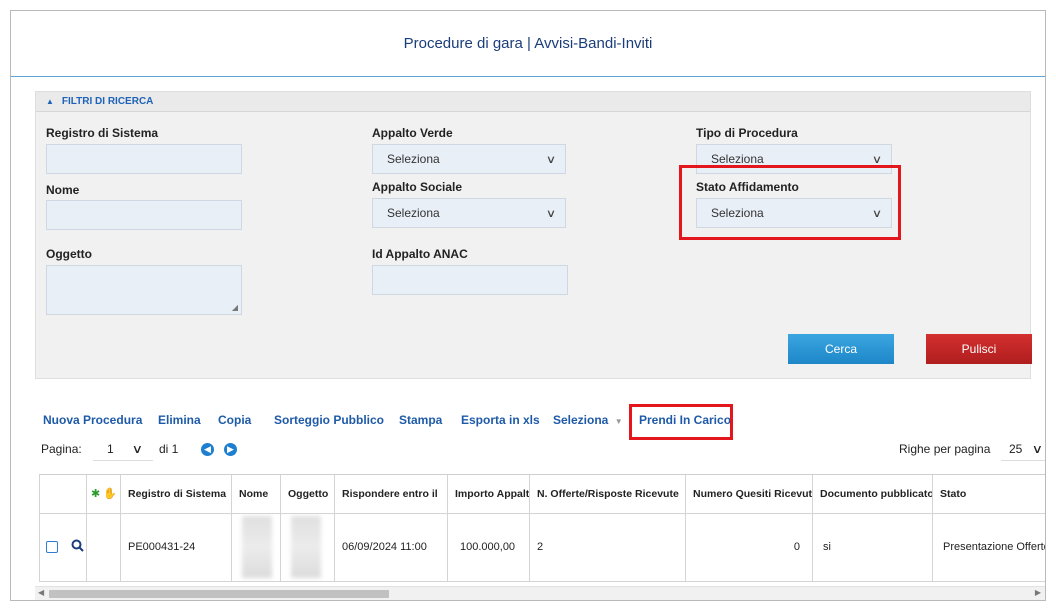 The height and width of the screenshot is (611, 1056). What do you see at coordinates (747, 187) in the screenshot?
I see `stato-affidamento-label: Stato Affidamento` at bounding box center [747, 187].